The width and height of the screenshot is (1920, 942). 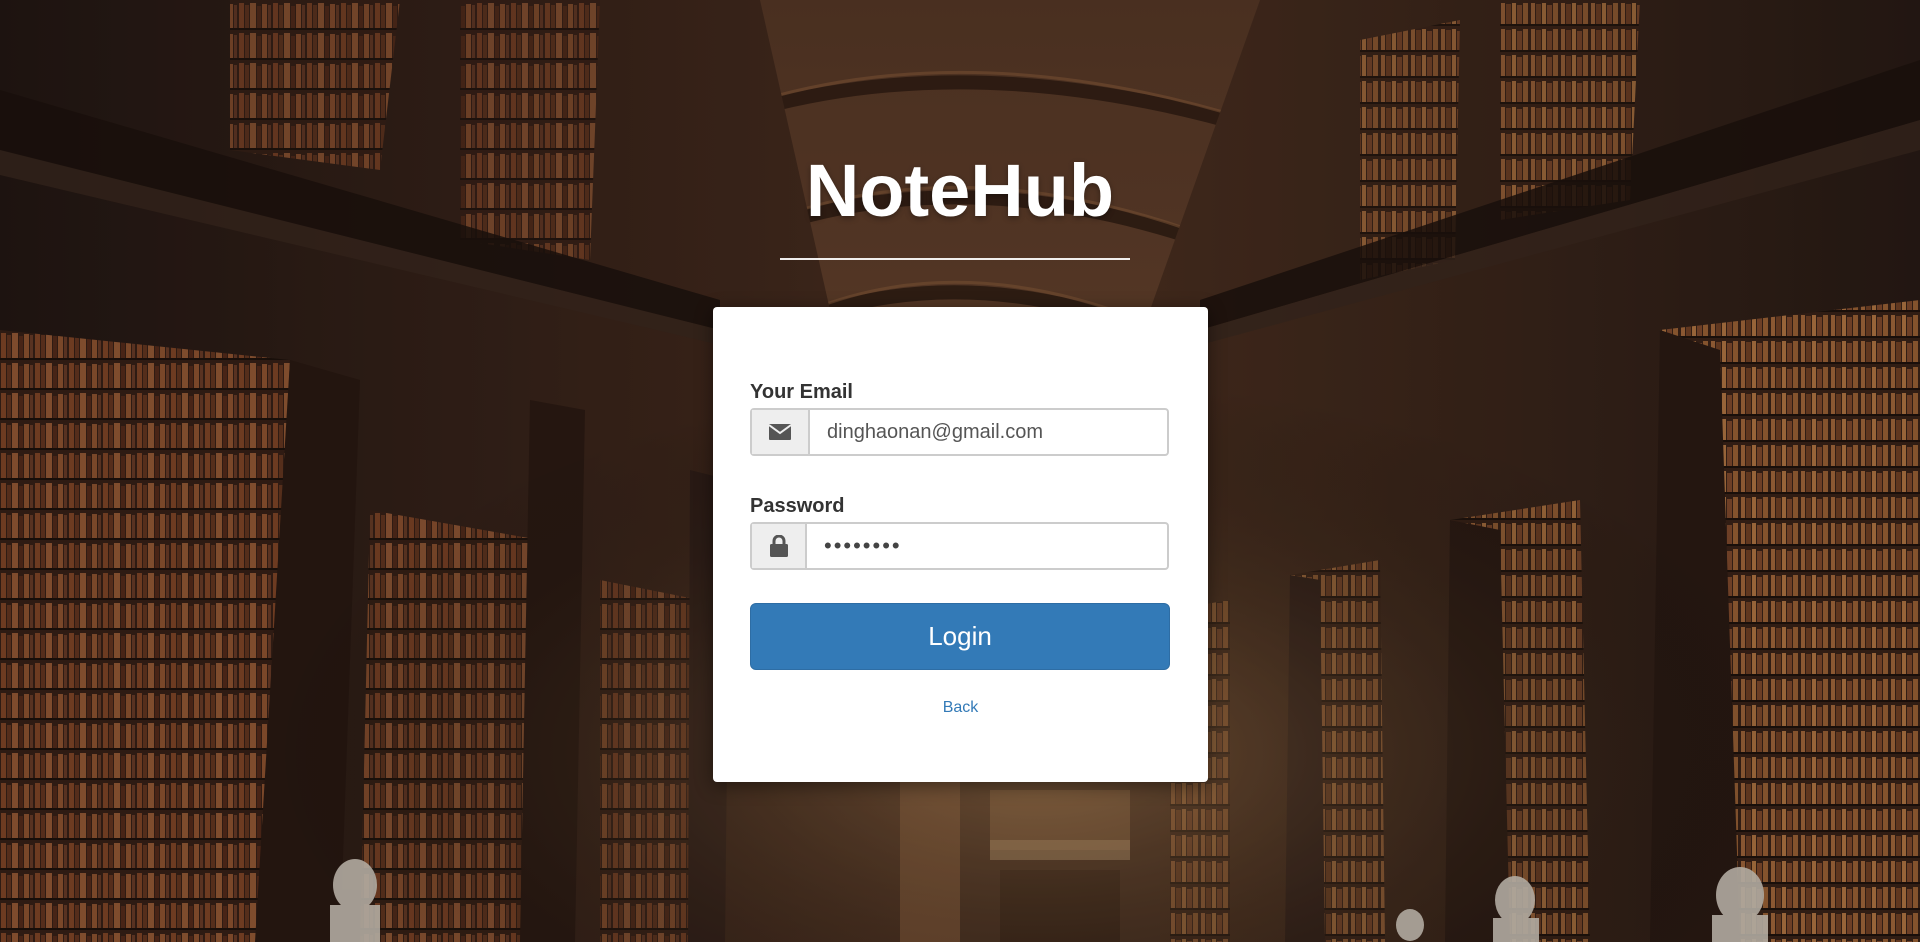 I want to click on login-button: Login, so click(x=960, y=636).